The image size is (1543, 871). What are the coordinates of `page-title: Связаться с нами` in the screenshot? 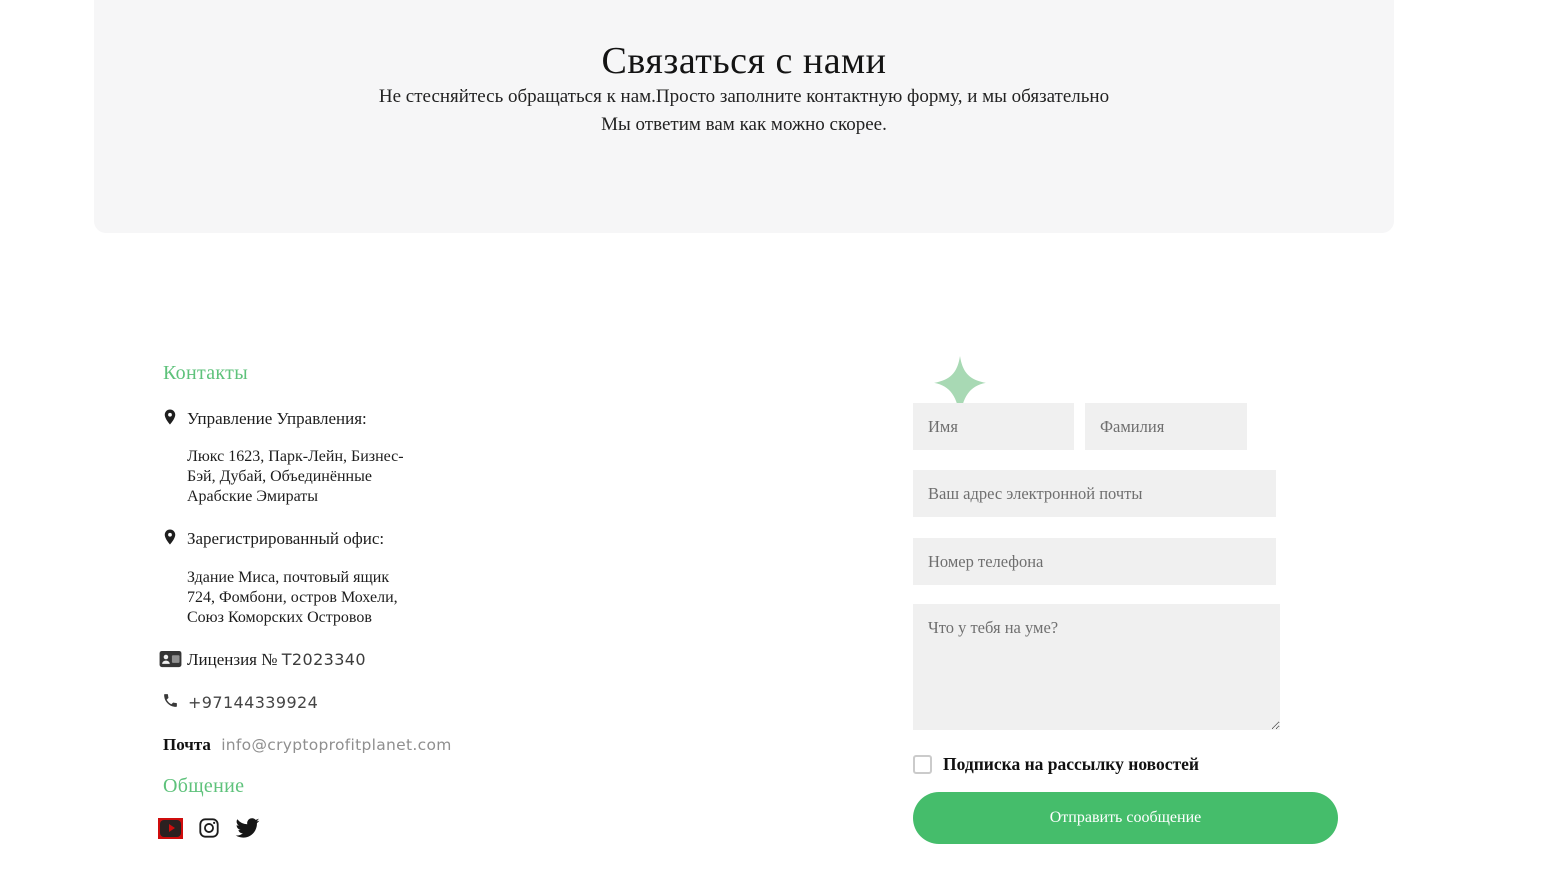 It's located at (744, 61).